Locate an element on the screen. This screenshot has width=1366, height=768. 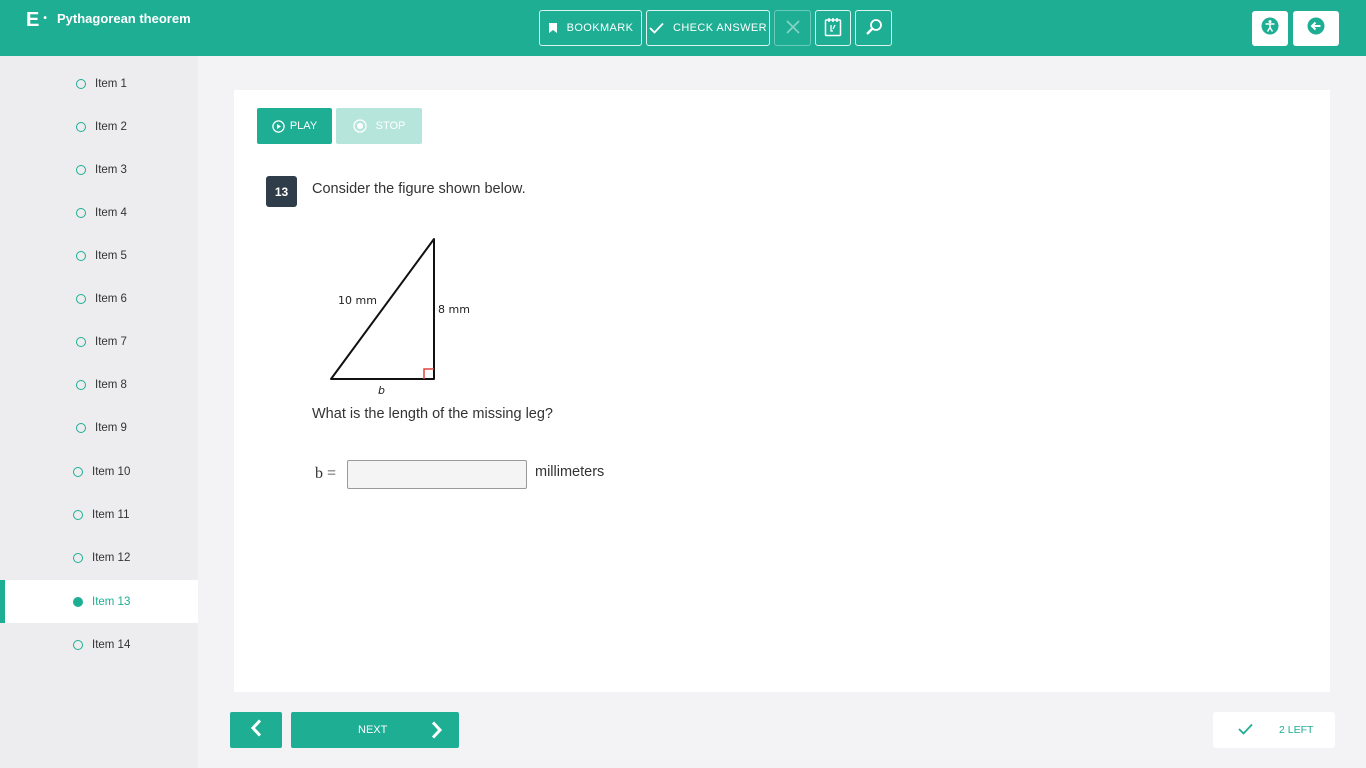
sidebar-item-label: Item 6 is located at coordinates (111, 298).